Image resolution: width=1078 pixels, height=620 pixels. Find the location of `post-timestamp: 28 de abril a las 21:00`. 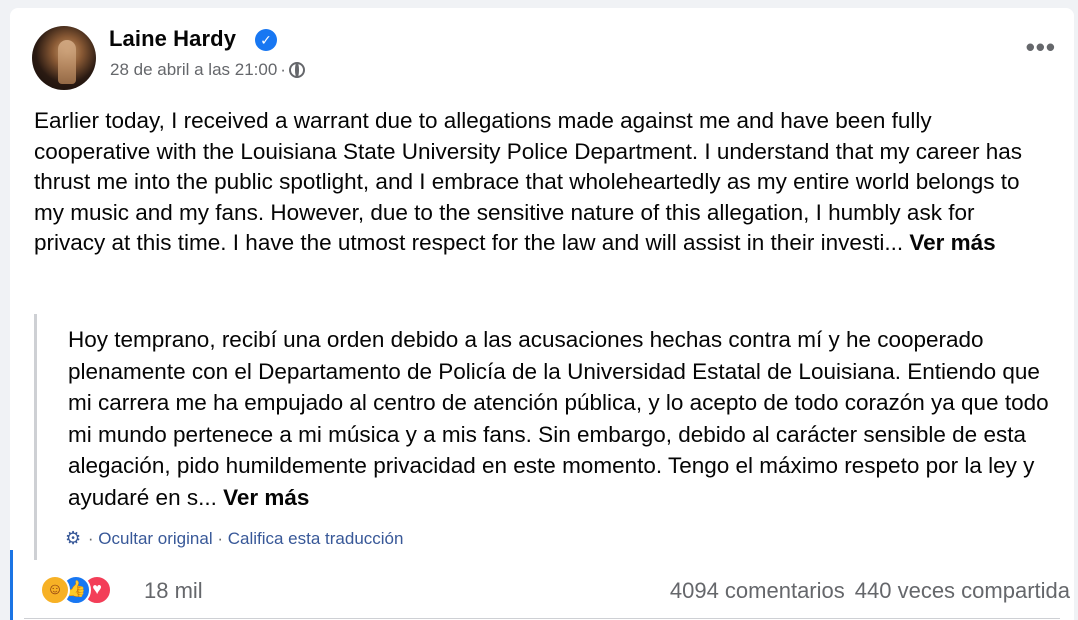

post-timestamp: 28 de abril a las 21:00 is located at coordinates (193, 69).